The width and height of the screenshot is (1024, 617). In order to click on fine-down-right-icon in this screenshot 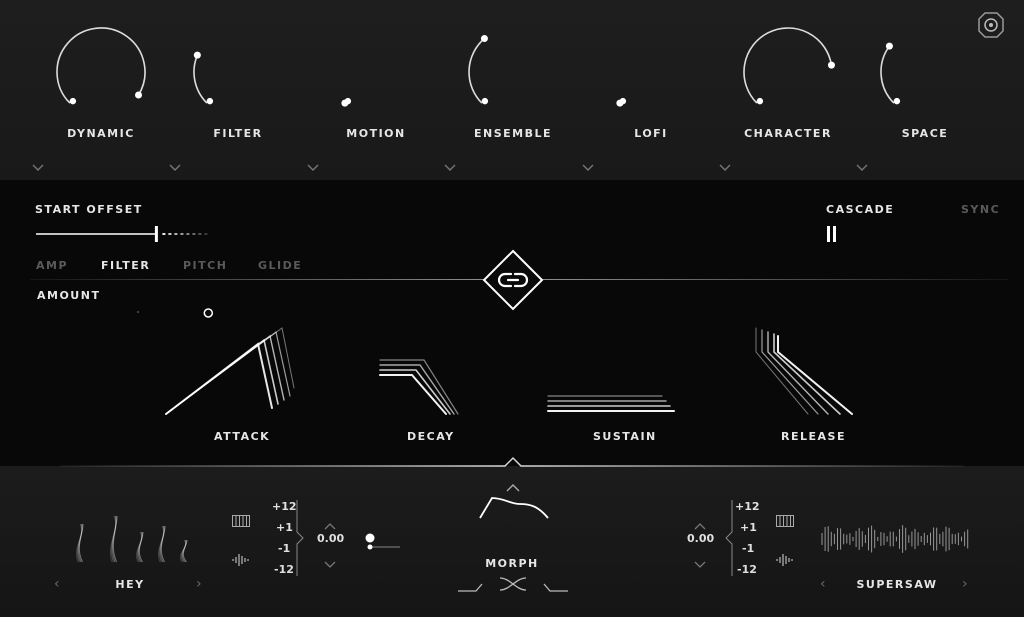, I will do `click(700, 562)`.